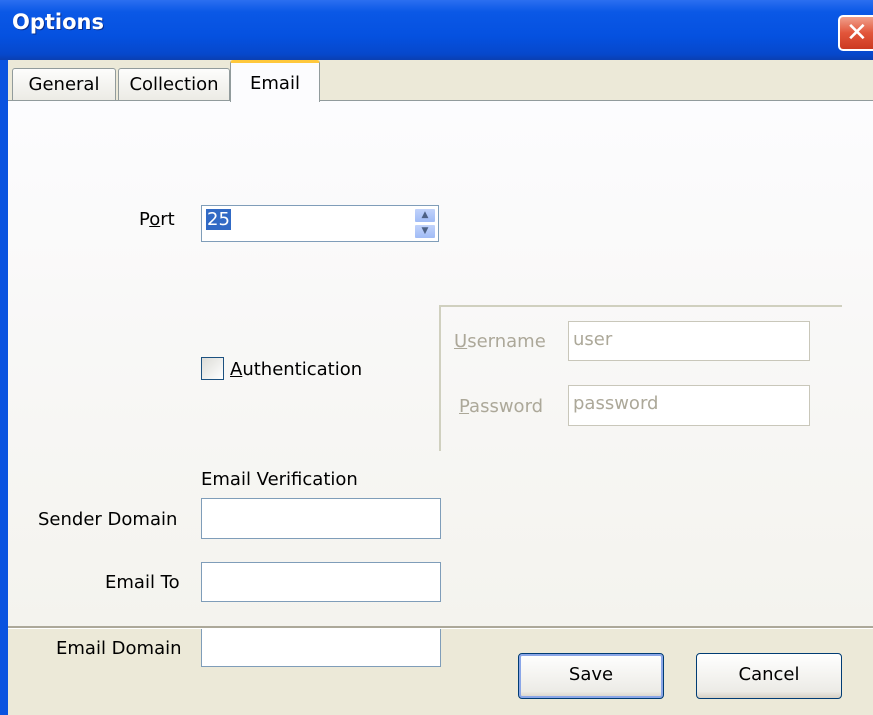 The width and height of the screenshot is (873, 715). I want to click on port-label: Port, so click(157, 219).